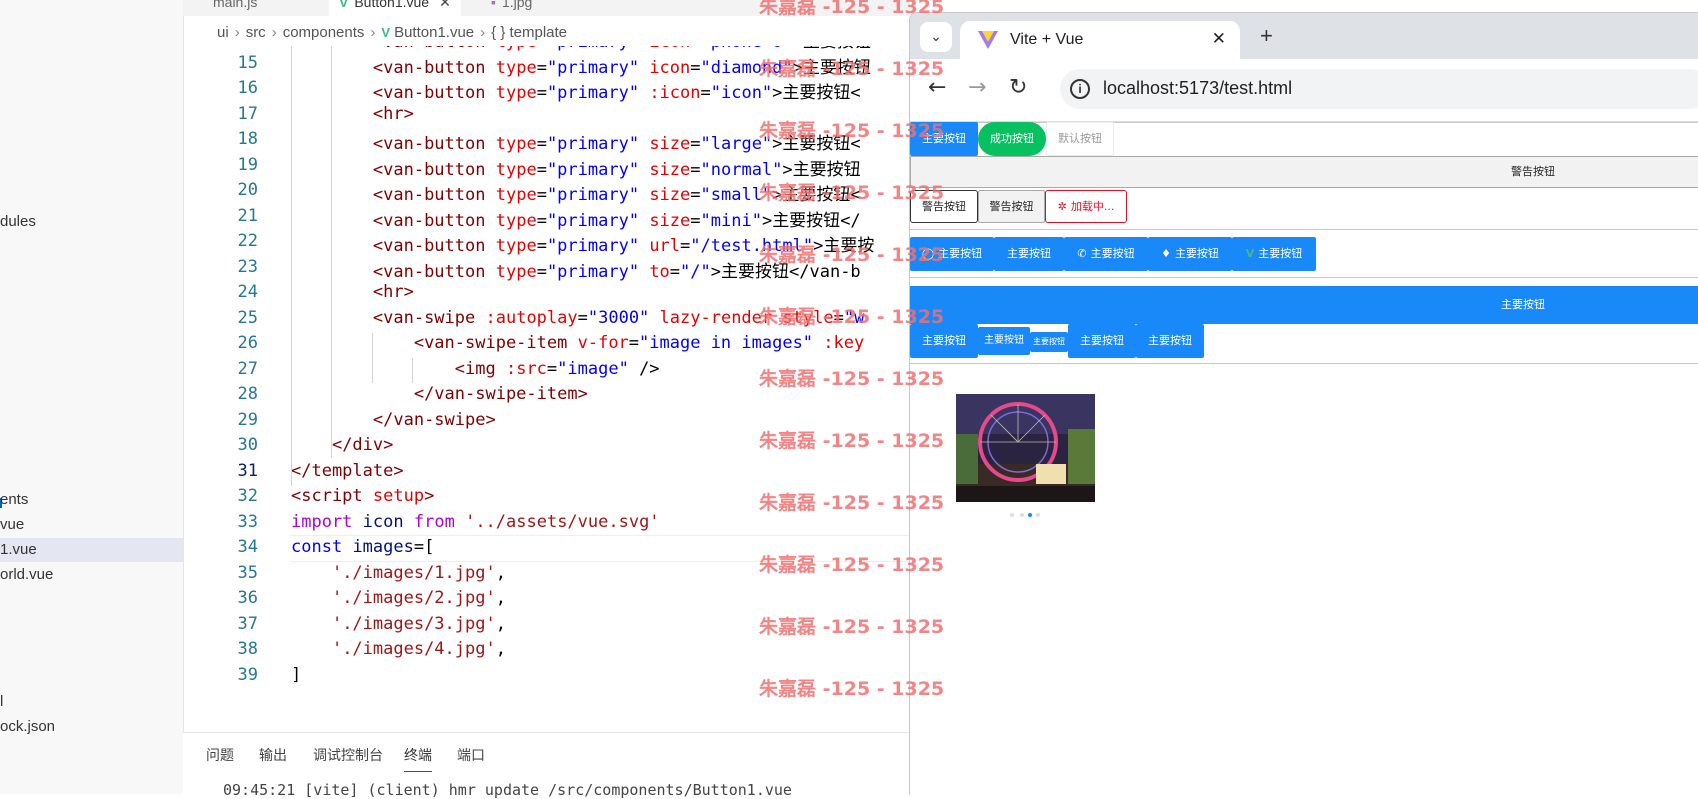  What do you see at coordinates (1100, 40) in the screenshot?
I see `browser-tab: Vite + Vue ✕` at bounding box center [1100, 40].